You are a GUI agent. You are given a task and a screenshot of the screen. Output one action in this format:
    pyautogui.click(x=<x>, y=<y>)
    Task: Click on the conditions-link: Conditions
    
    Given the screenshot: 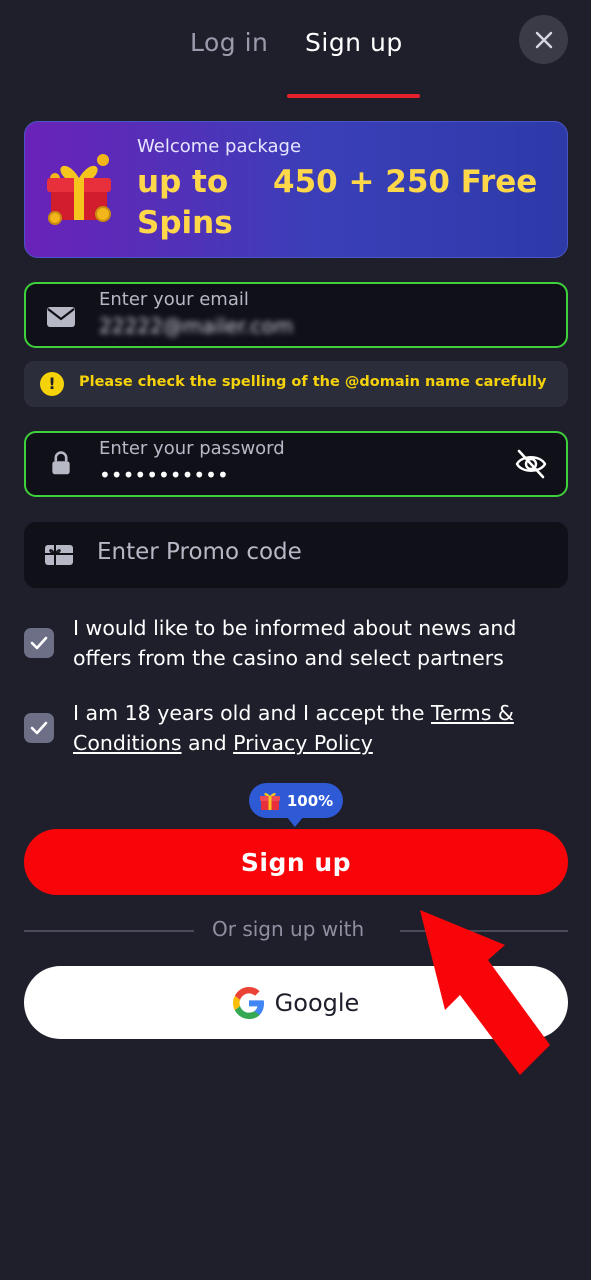 What is the action you would take?
    pyautogui.click(x=127, y=743)
    